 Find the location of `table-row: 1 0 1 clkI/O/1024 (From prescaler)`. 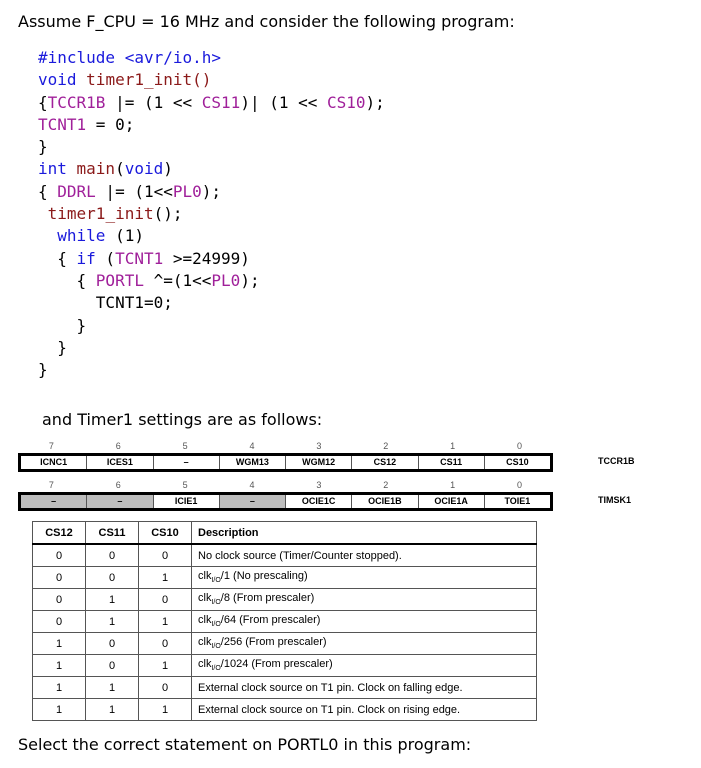

table-row: 1 0 1 clkI/O/1024 (From prescaler) is located at coordinates (284, 665).